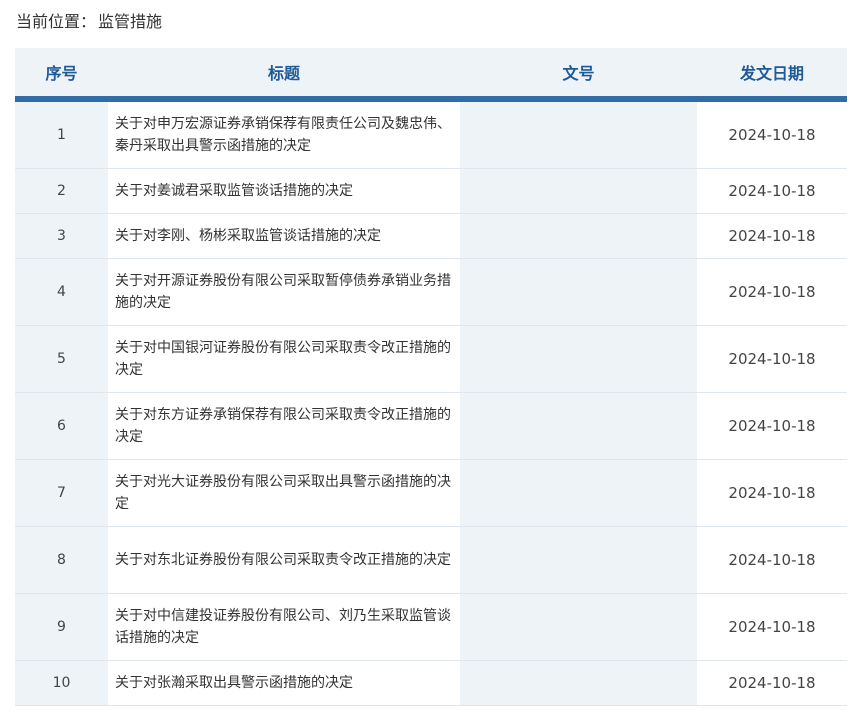  What do you see at coordinates (61, 292) in the screenshot?
I see `row-index: 4` at bounding box center [61, 292].